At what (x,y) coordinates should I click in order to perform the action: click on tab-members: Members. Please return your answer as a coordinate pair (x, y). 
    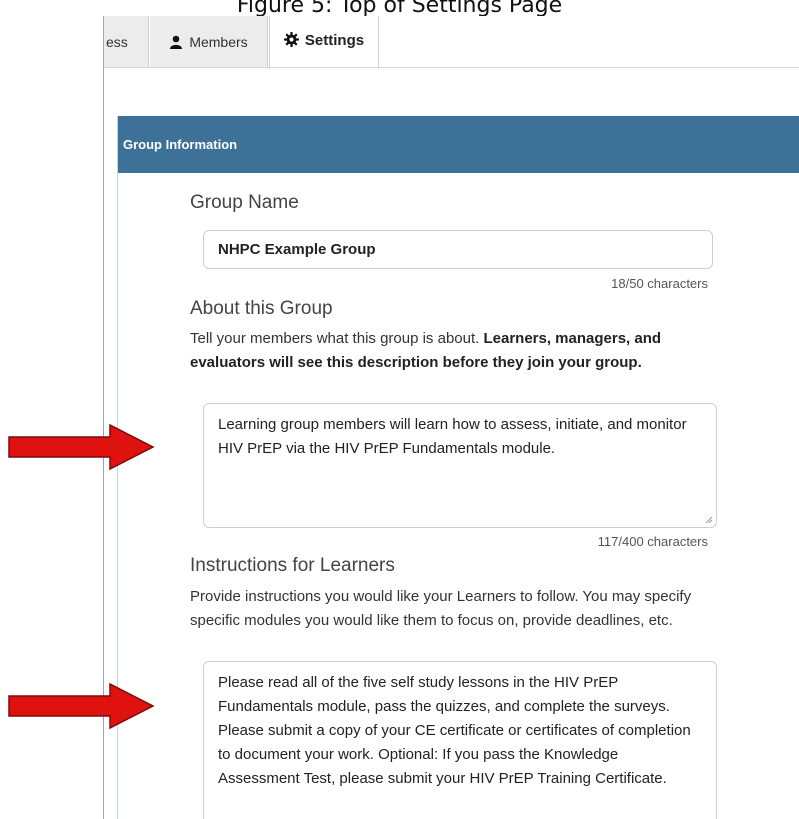
    Looking at the image, I should click on (209, 42).